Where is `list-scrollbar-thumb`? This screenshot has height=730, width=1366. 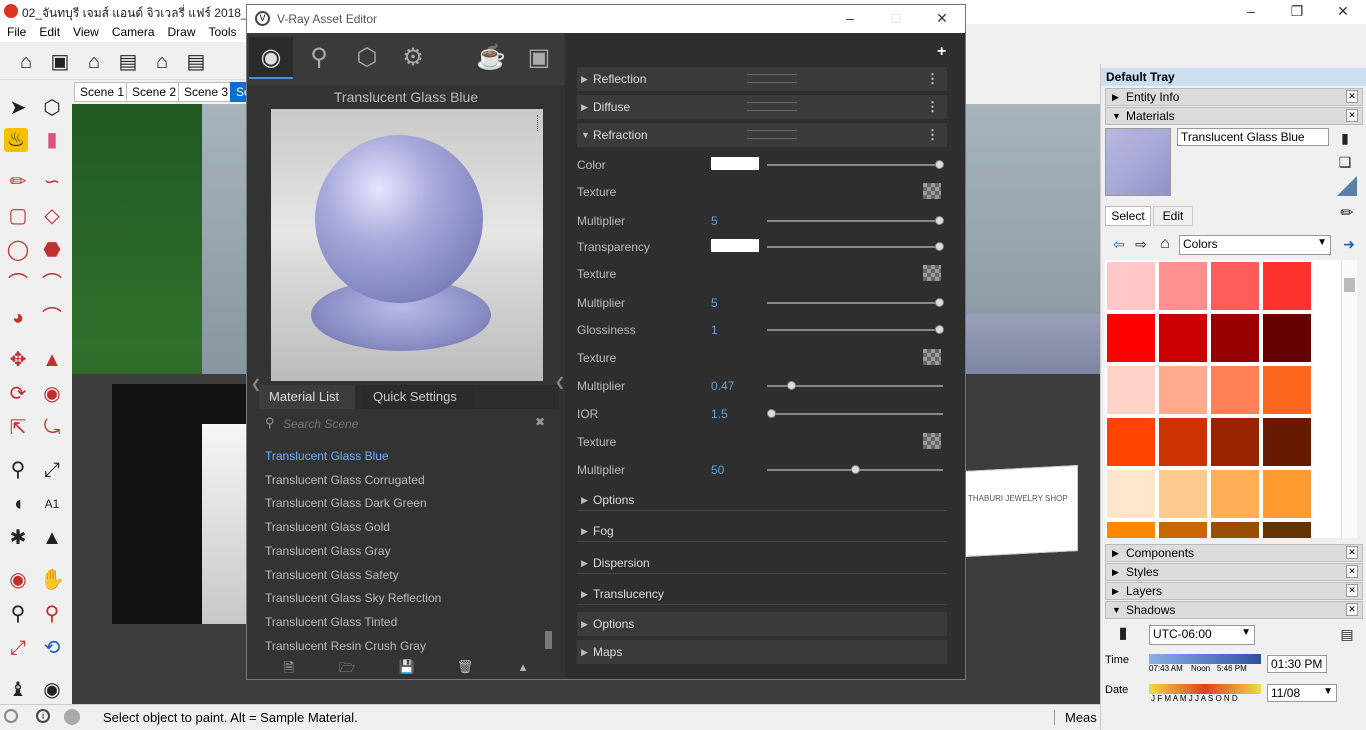 list-scrollbar-thumb is located at coordinates (548, 640).